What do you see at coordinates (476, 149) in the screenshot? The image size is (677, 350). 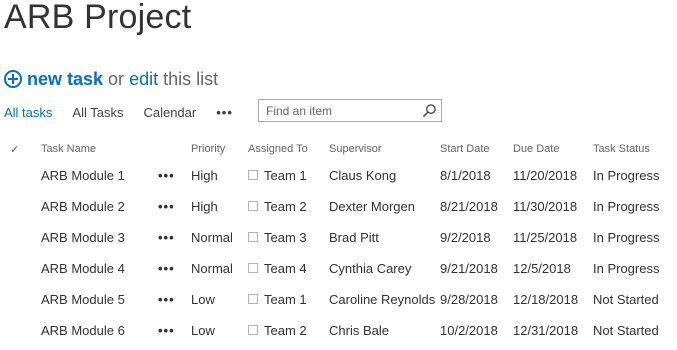 I see `column-header-start-date: Start Date` at bounding box center [476, 149].